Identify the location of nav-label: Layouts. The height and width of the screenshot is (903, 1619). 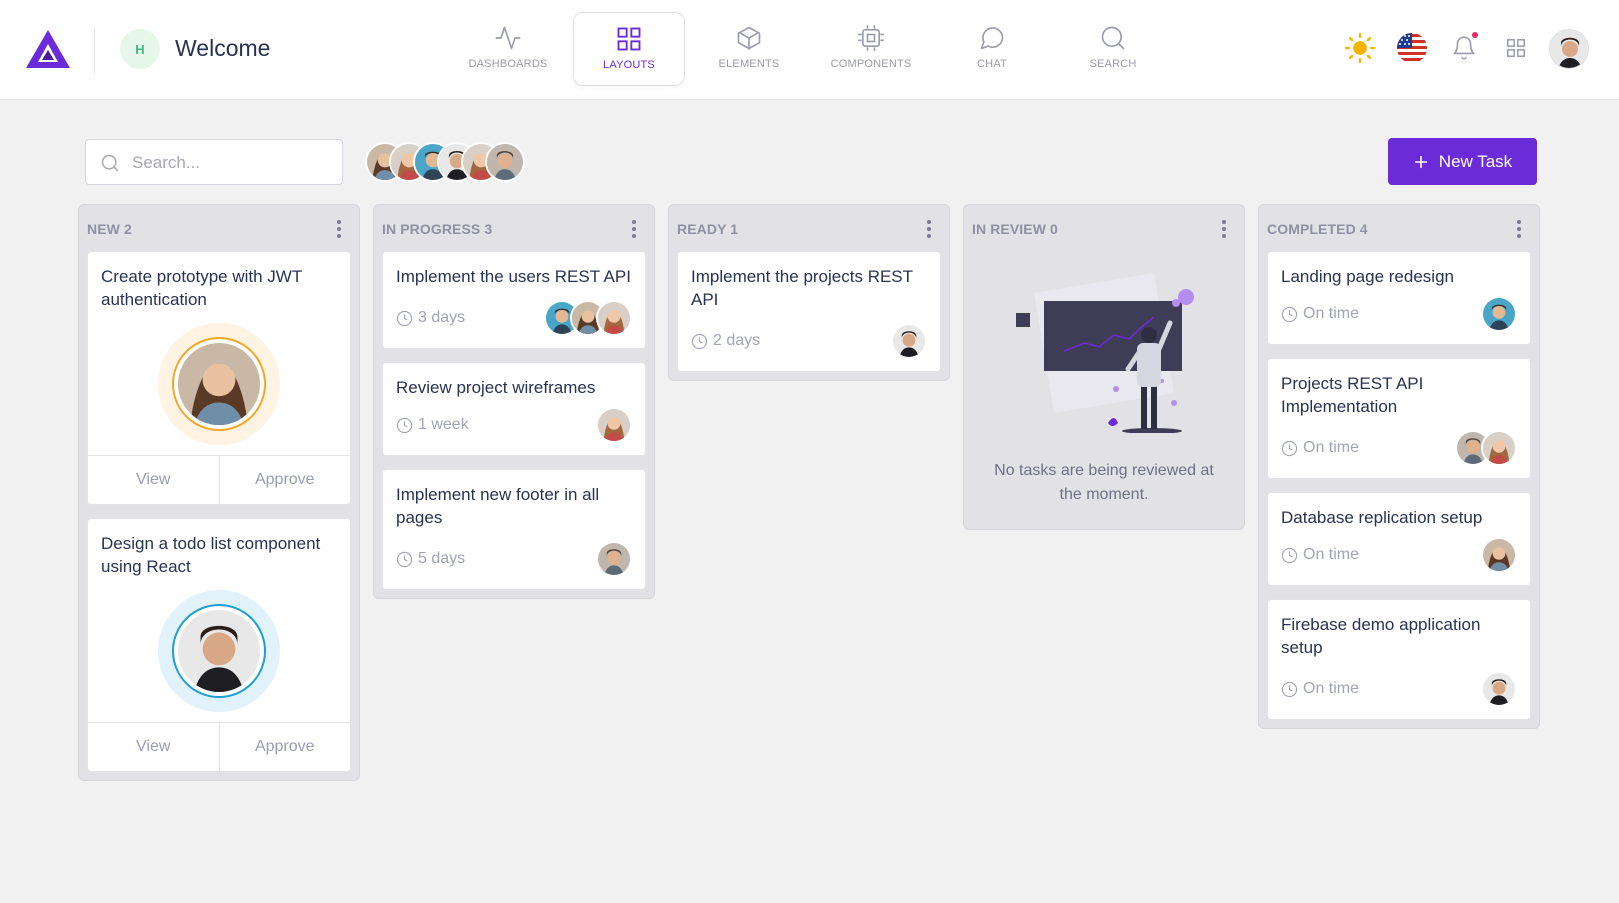
(629, 65).